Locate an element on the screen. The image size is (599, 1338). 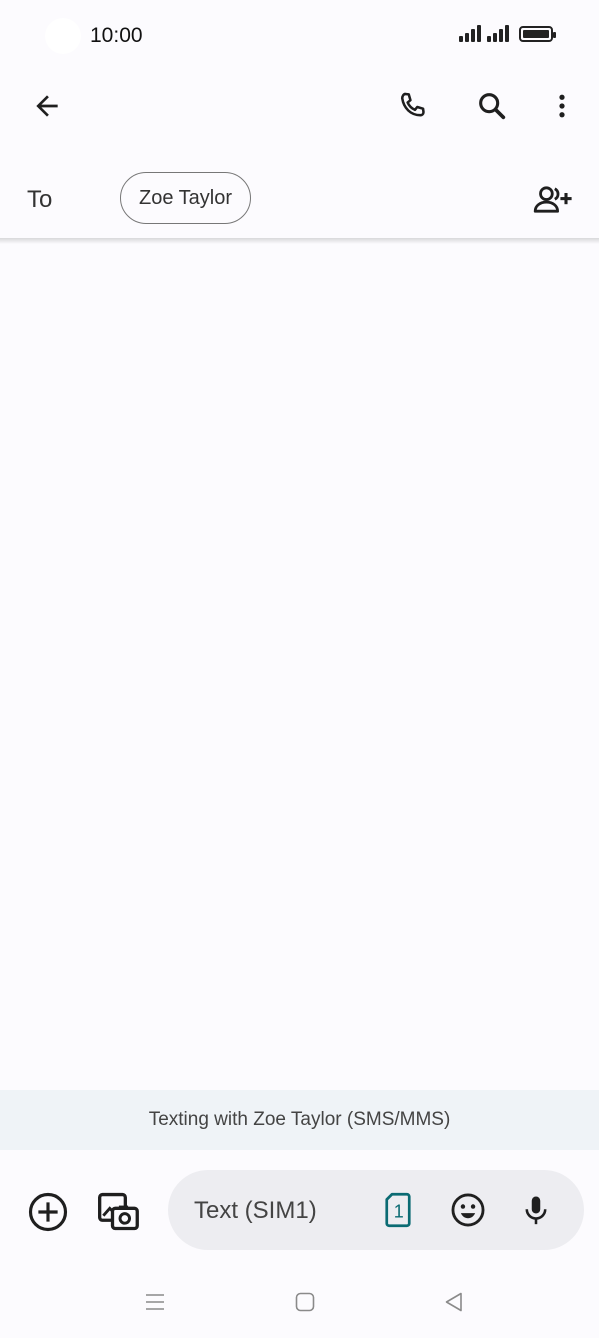
back-nav-button is located at coordinates (454, 1302).